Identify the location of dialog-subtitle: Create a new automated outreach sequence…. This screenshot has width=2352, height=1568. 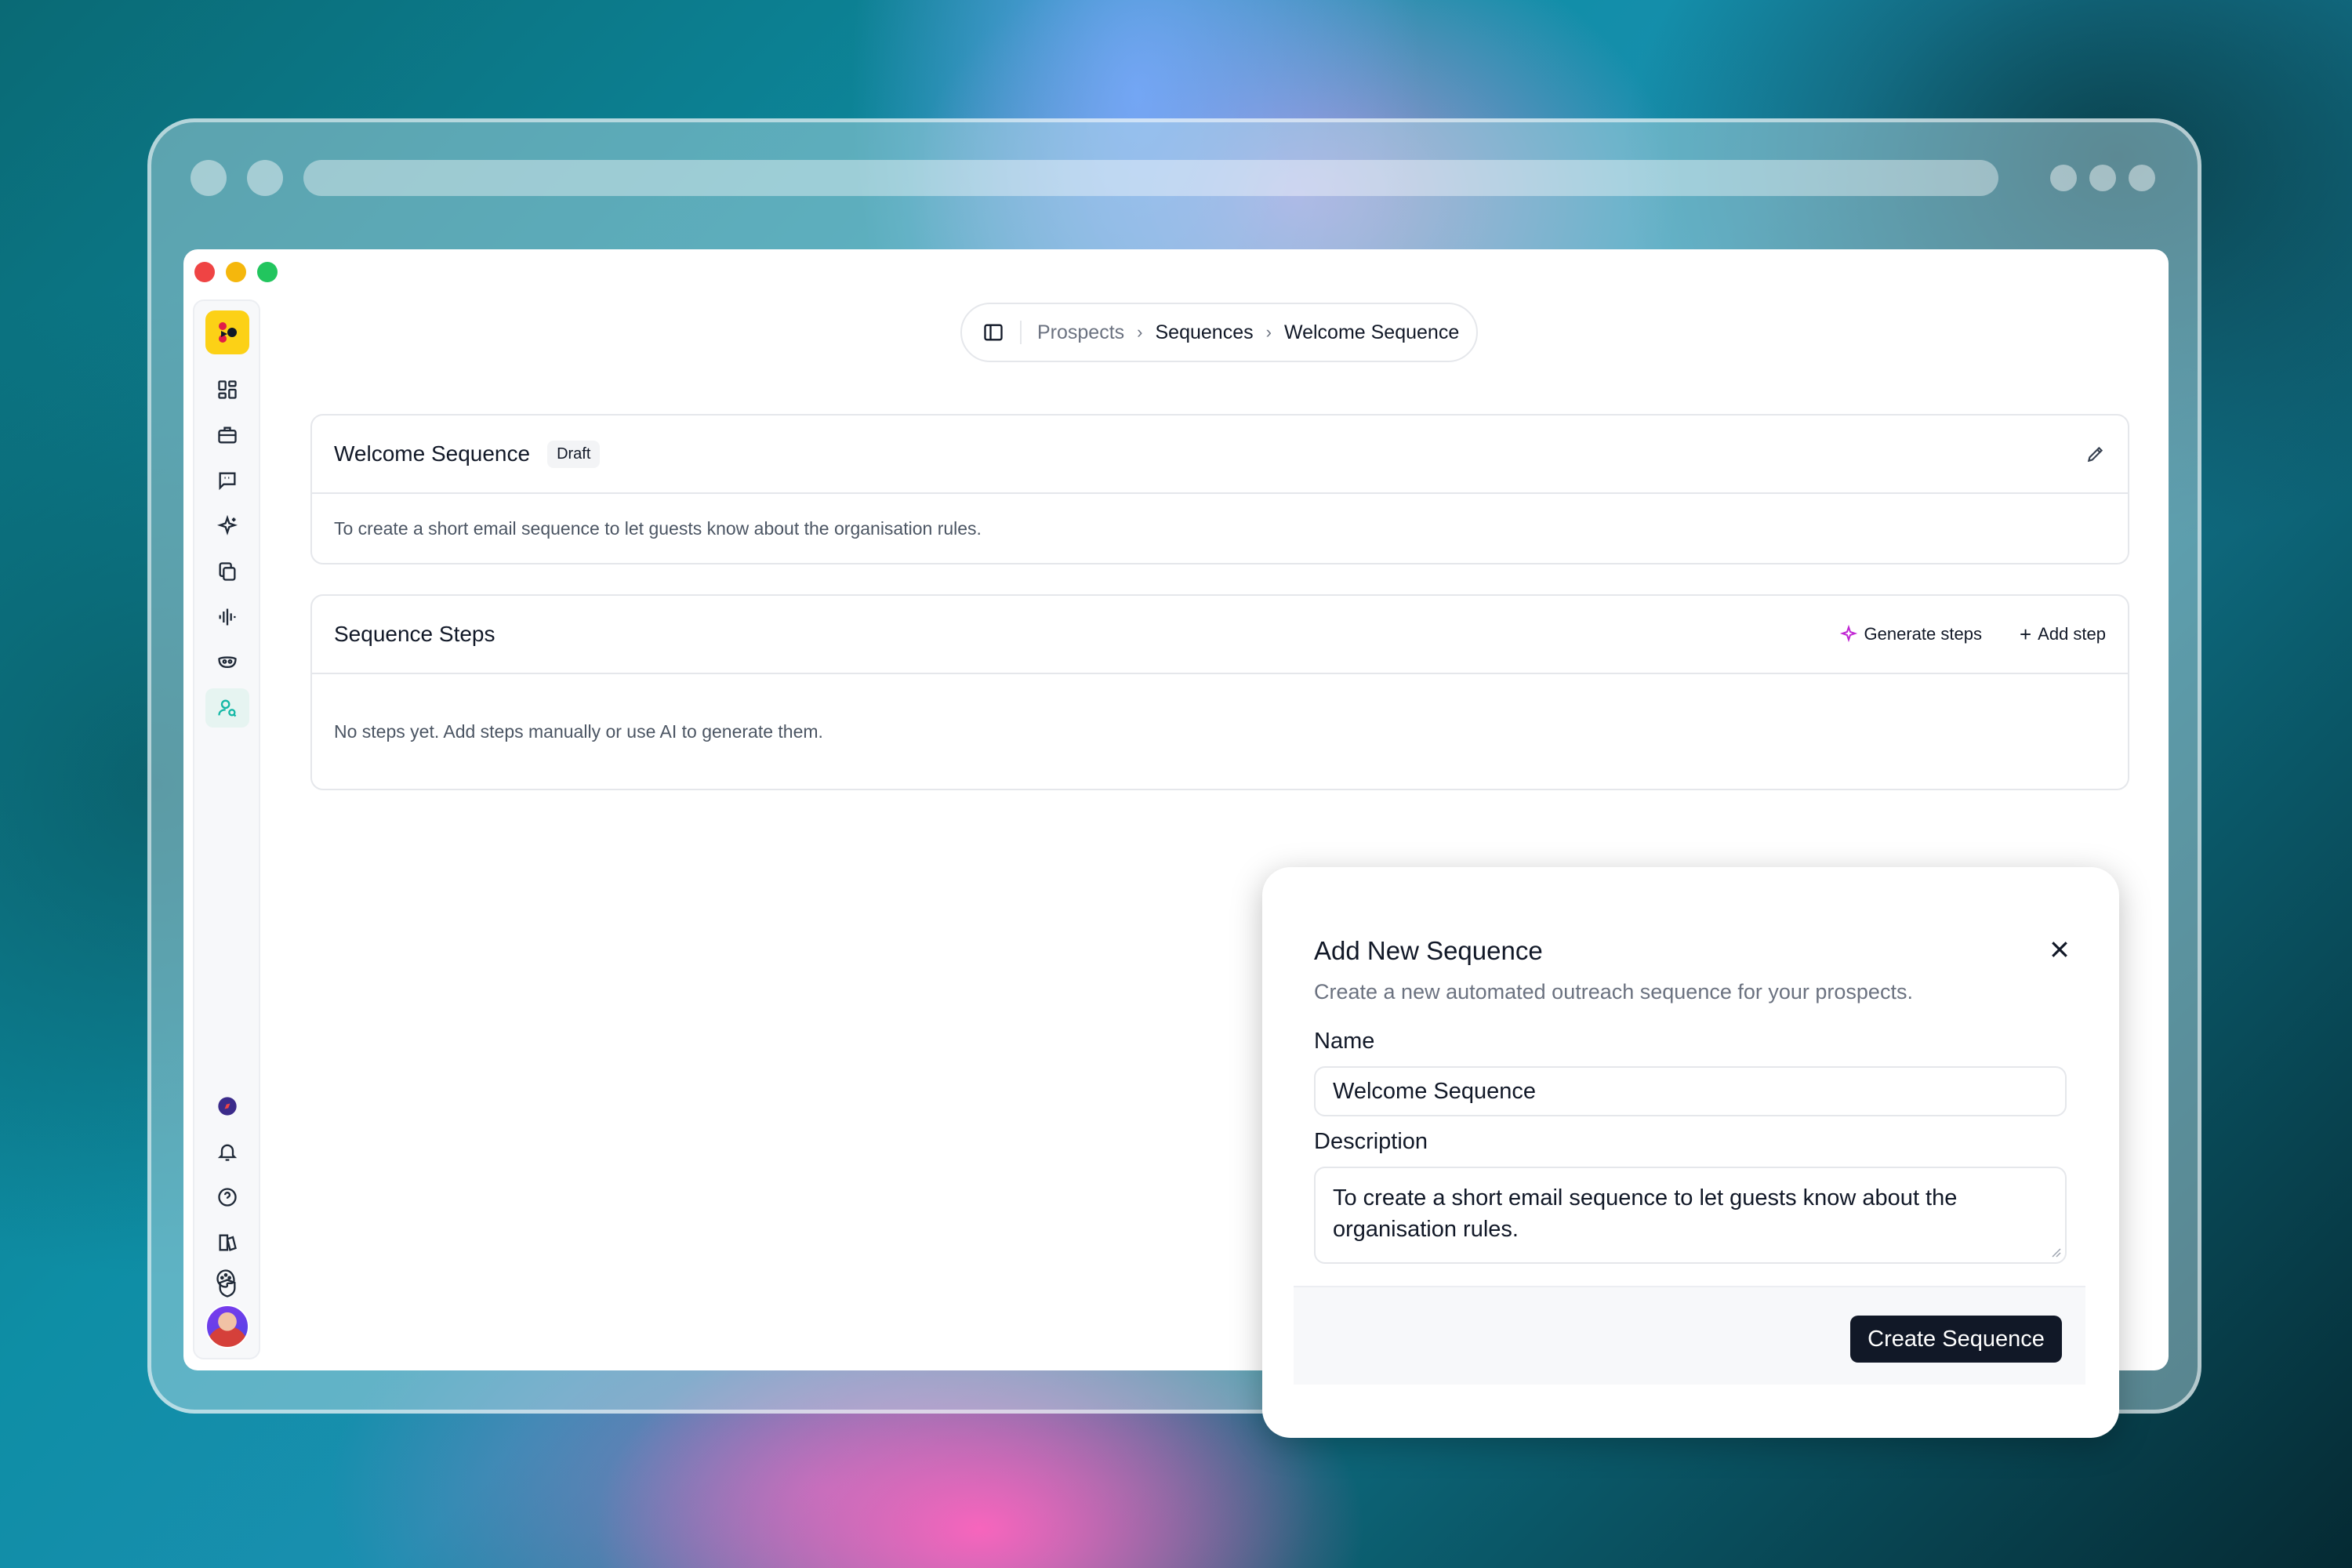
(1613, 992).